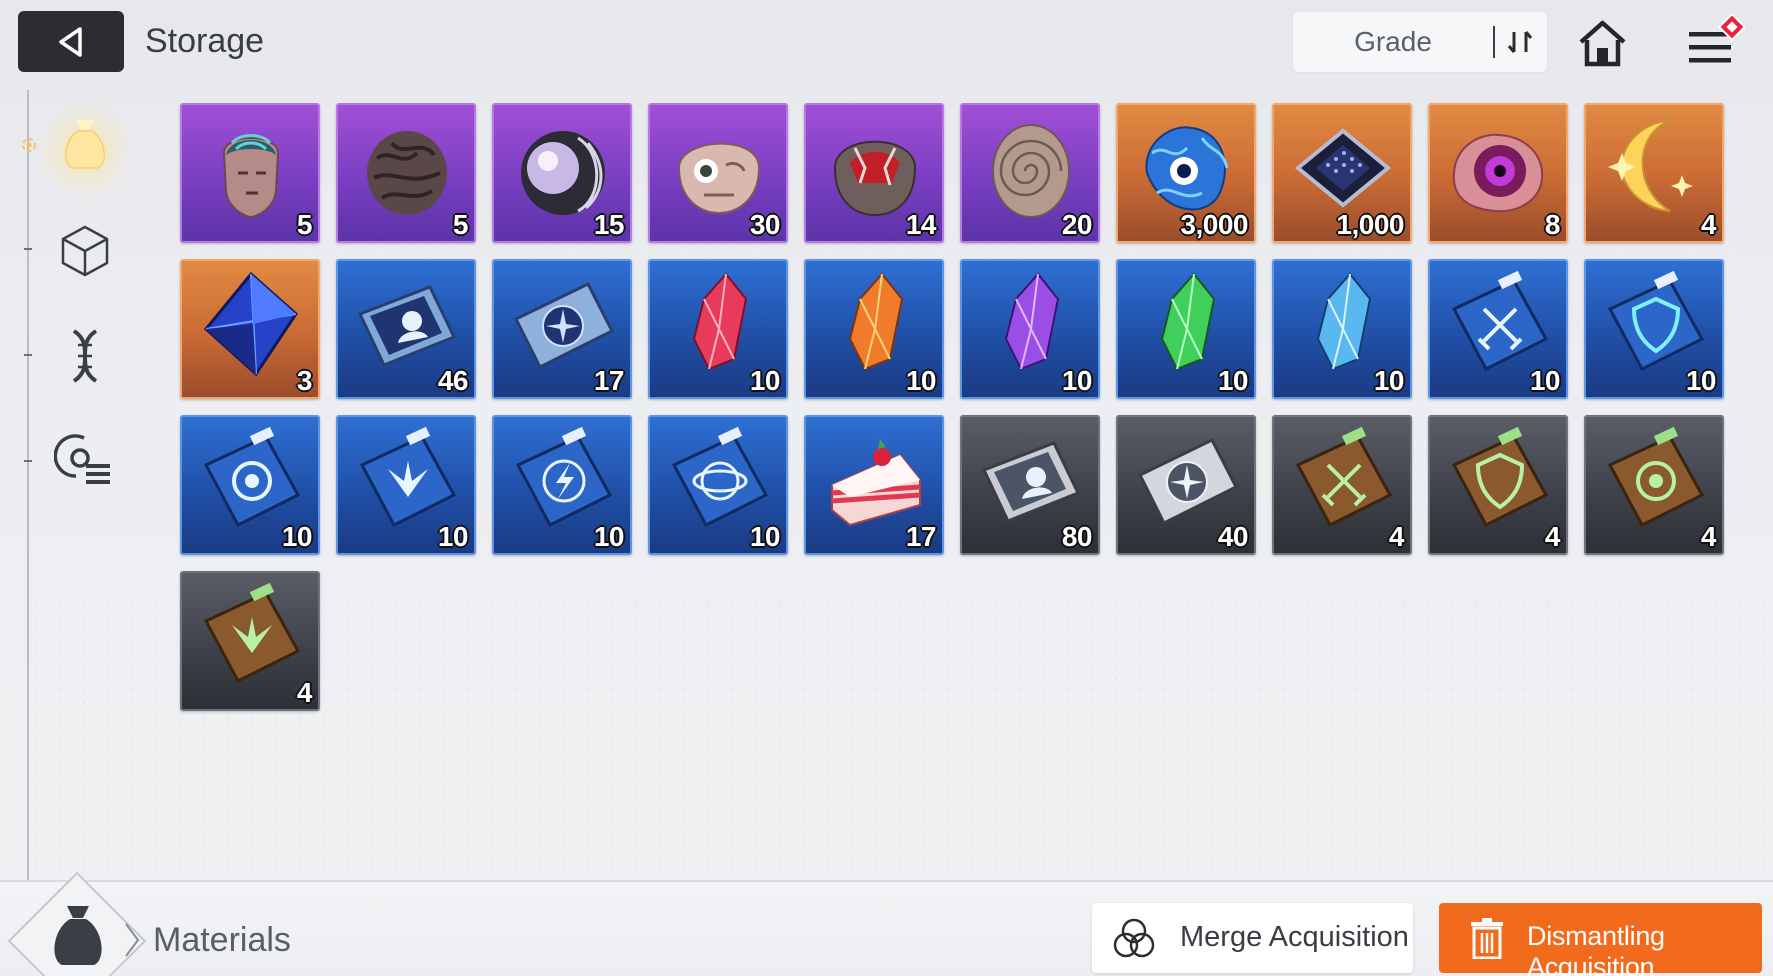  What do you see at coordinates (1187, 168) in the screenshot?
I see `blue-eye-creature-icon` at bounding box center [1187, 168].